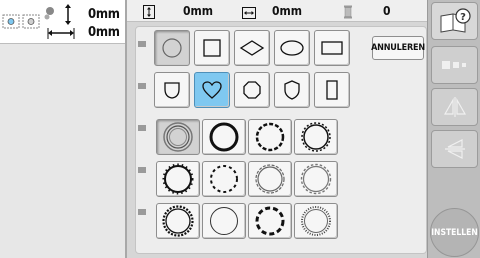  I want to click on help-button: ?, so click(454, 21).